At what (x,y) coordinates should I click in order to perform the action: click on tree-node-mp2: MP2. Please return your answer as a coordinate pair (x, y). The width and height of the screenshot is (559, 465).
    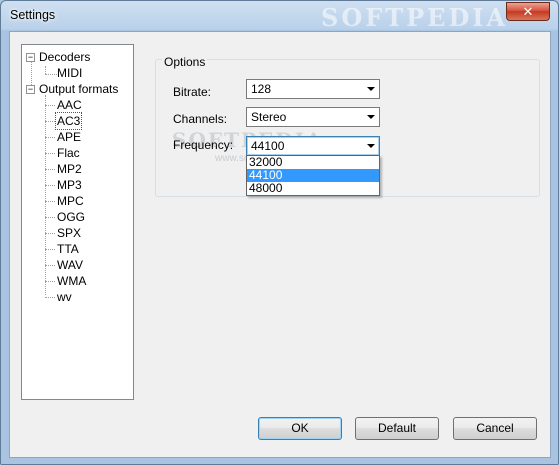
    Looking at the image, I should click on (69, 169).